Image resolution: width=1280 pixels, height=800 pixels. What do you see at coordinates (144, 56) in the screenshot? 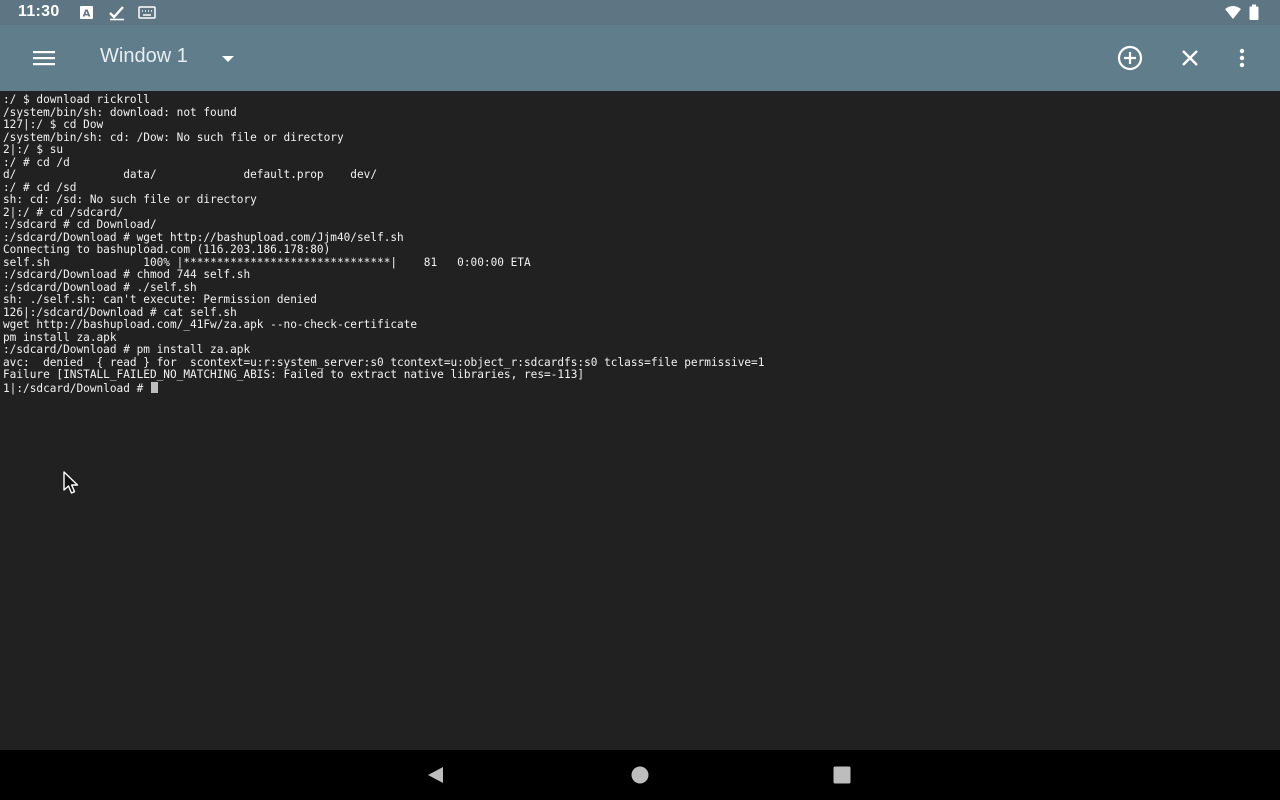
I see `window-title: Window 1` at bounding box center [144, 56].